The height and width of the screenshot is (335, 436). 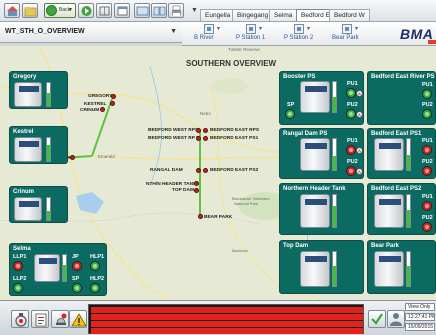 I want to click on map-label-emerald: Emerald, so click(x=106, y=156).